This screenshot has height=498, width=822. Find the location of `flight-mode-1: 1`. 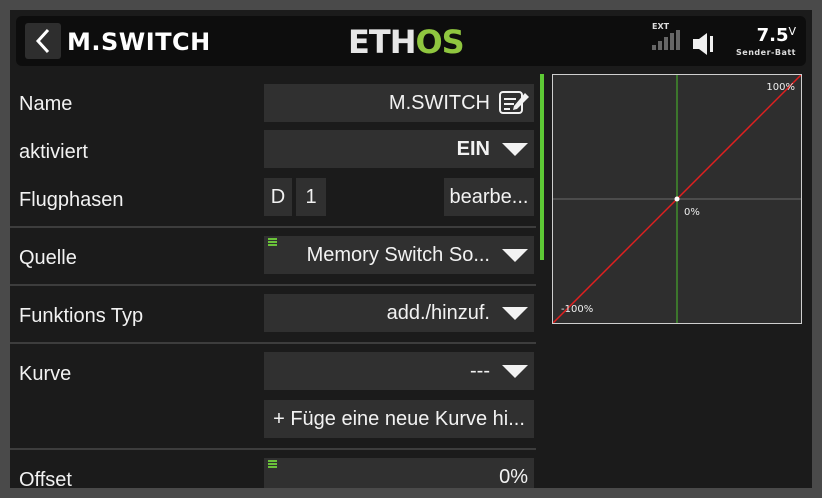

flight-mode-1: 1 is located at coordinates (311, 197).